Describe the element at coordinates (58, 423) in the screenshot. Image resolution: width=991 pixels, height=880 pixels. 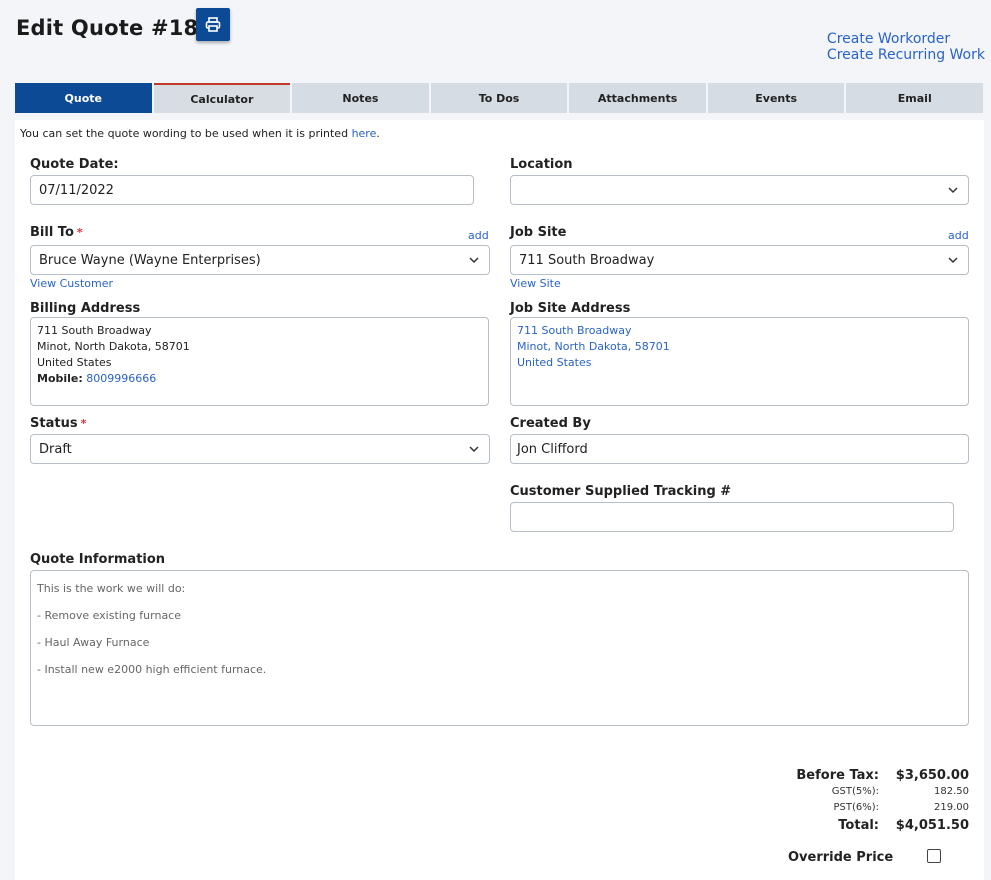
I see `status-label: Status *` at that location.